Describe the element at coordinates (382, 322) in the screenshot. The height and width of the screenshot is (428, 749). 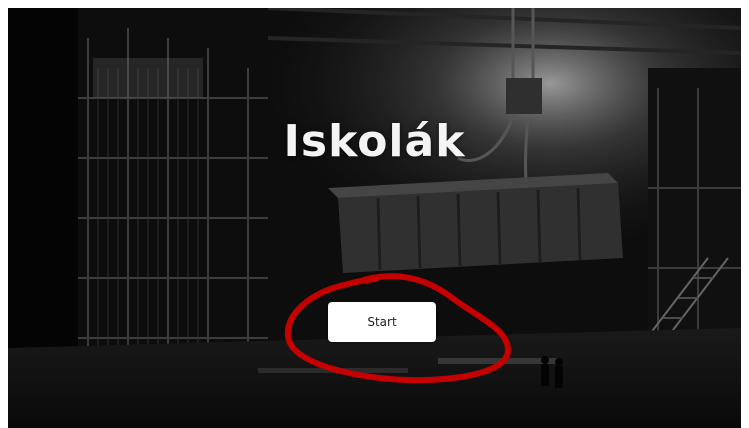
I see `start-button: Start` at that location.